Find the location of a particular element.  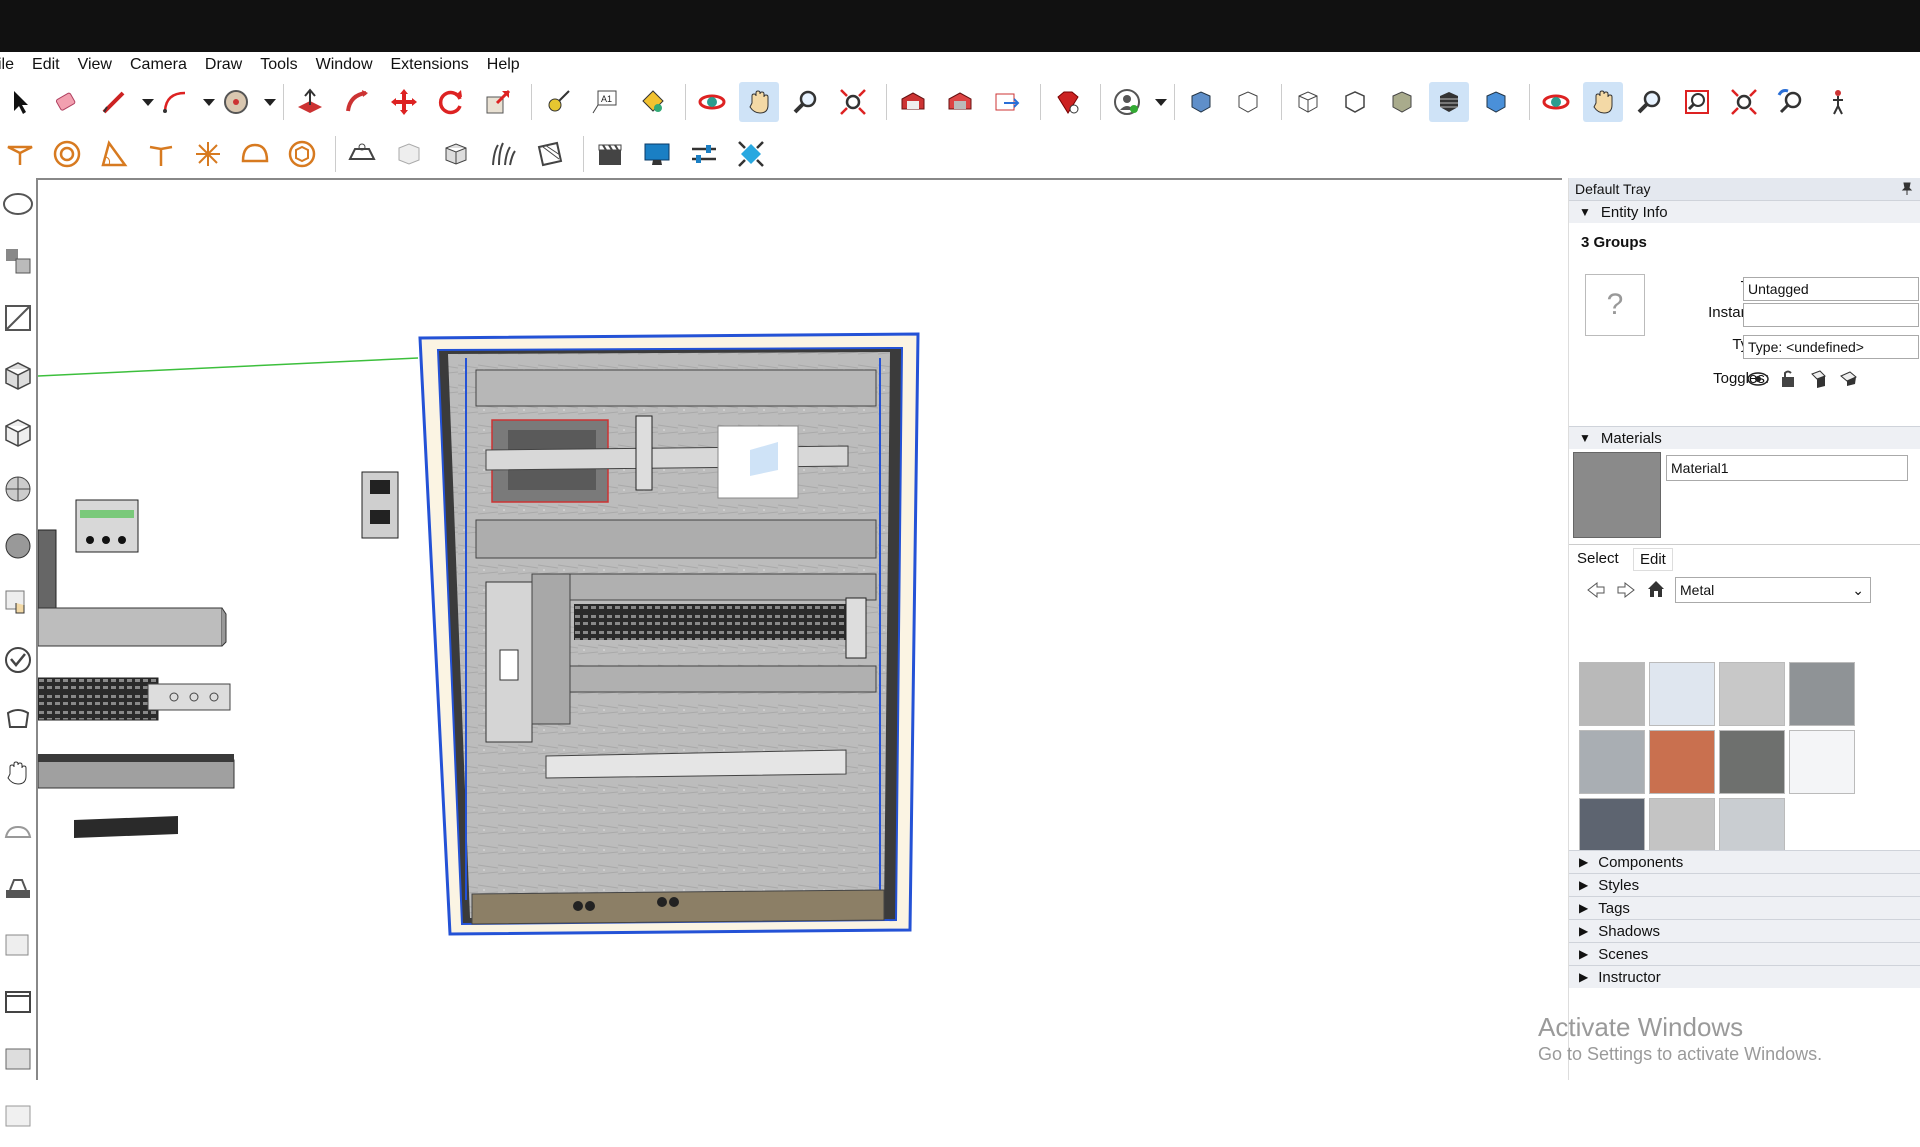

shaded-texture-button is located at coordinates (1449, 102).